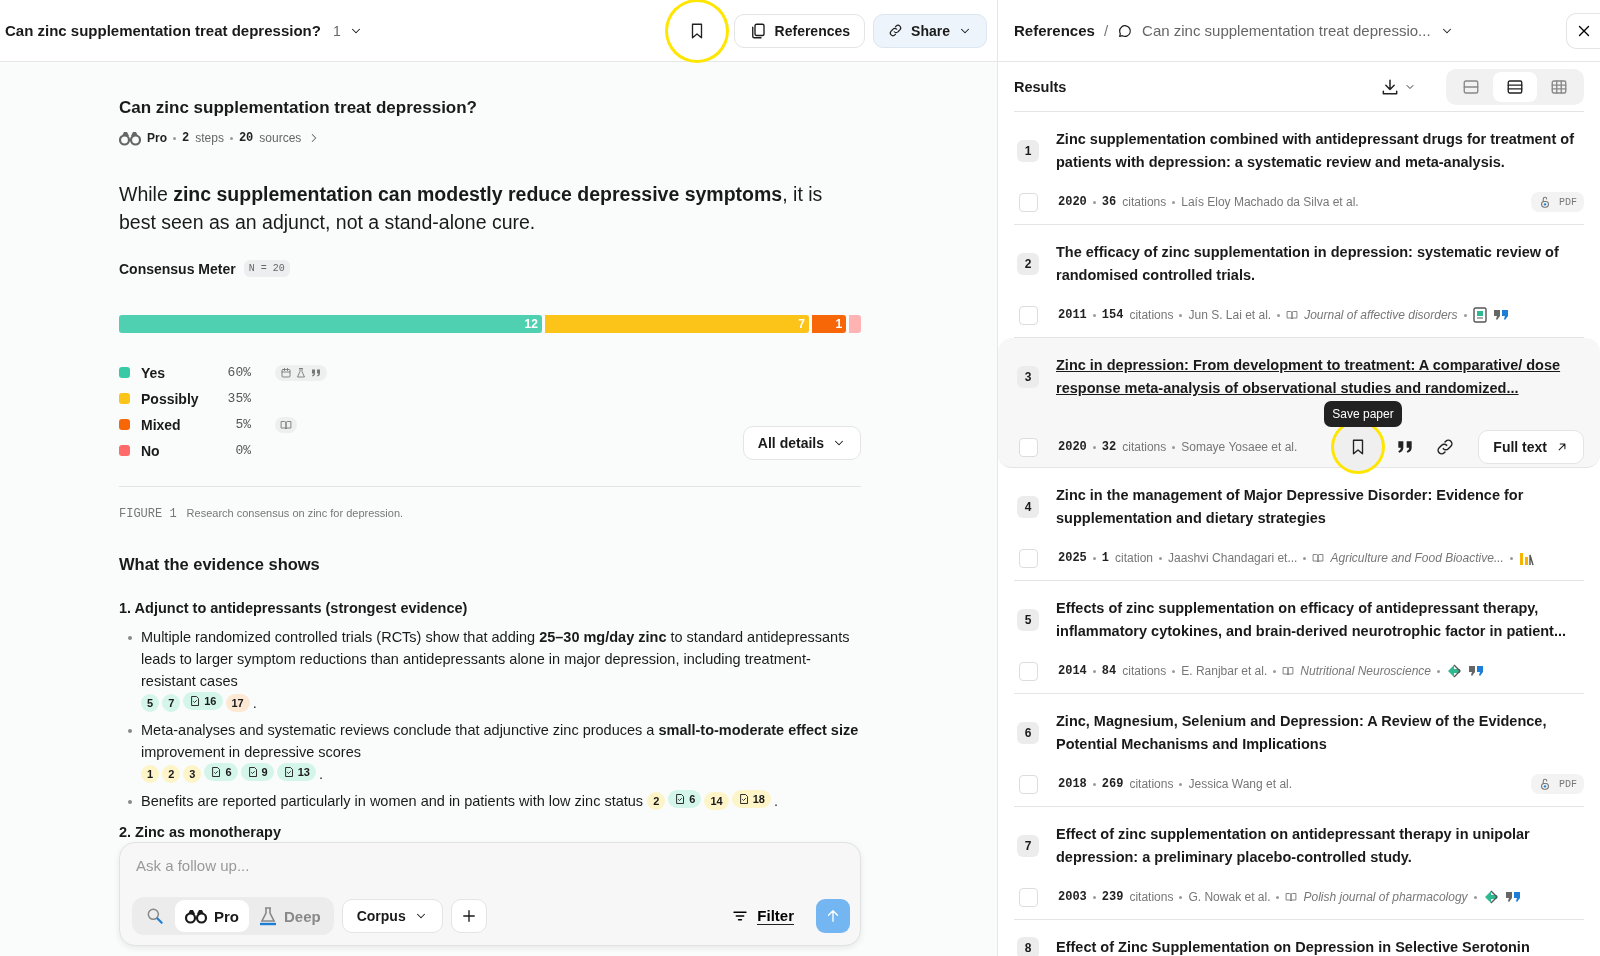  What do you see at coordinates (1320, 507) in the screenshot?
I see `paper-title: Zinc in the management of Major Depressive Disorder: Evidence for supplementation and dietary strategies` at bounding box center [1320, 507].